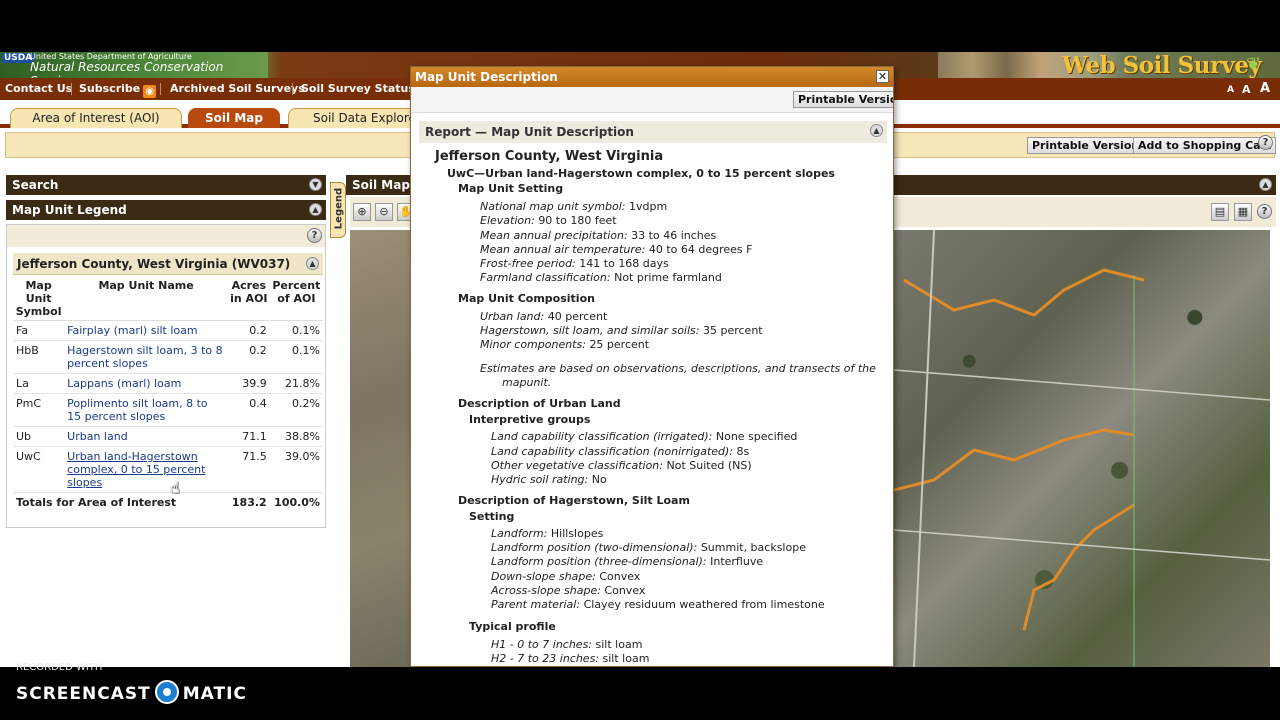 This screenshot has width=1280, height=720. I want to click on section-map-unit-composition: Map Unit Composition, so click(526, 298).